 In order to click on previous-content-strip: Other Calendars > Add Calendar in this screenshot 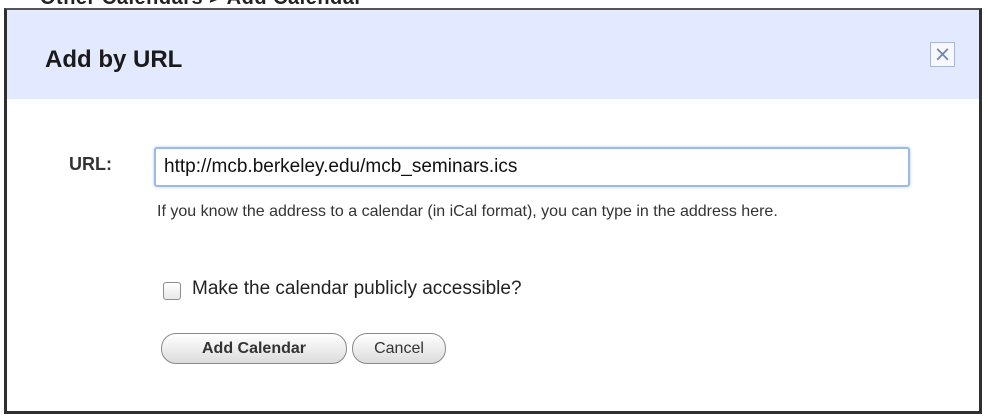, I will do `click(495, 4)`.